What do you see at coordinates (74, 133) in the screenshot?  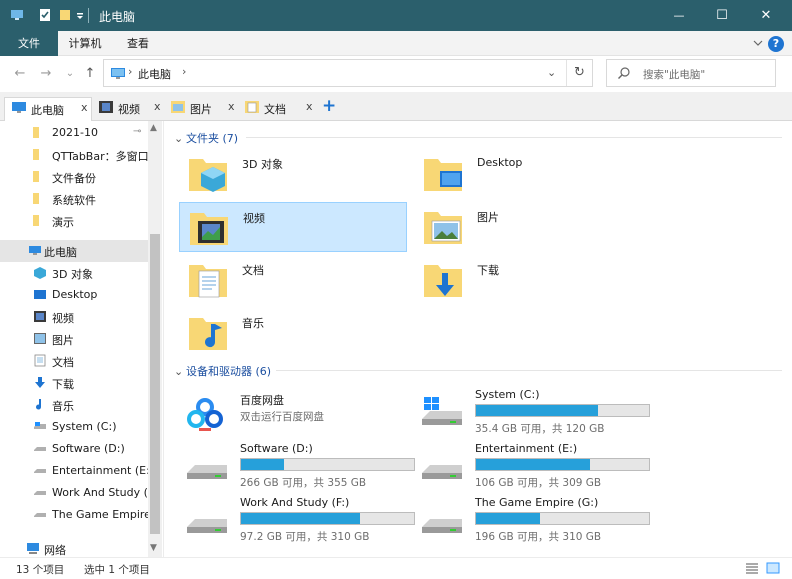 I see `nav-item-2021-10: 2021-10 ⊸` at bounding box center [74, 133].